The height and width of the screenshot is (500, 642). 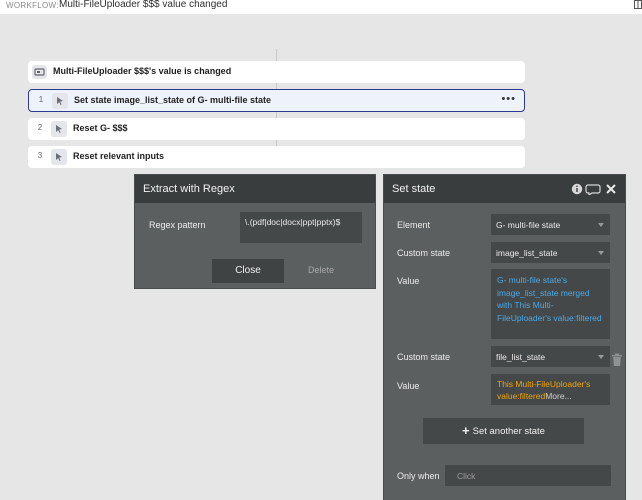 I want to click on panel-title: Extract with Regex, so click(x=189, y=189).